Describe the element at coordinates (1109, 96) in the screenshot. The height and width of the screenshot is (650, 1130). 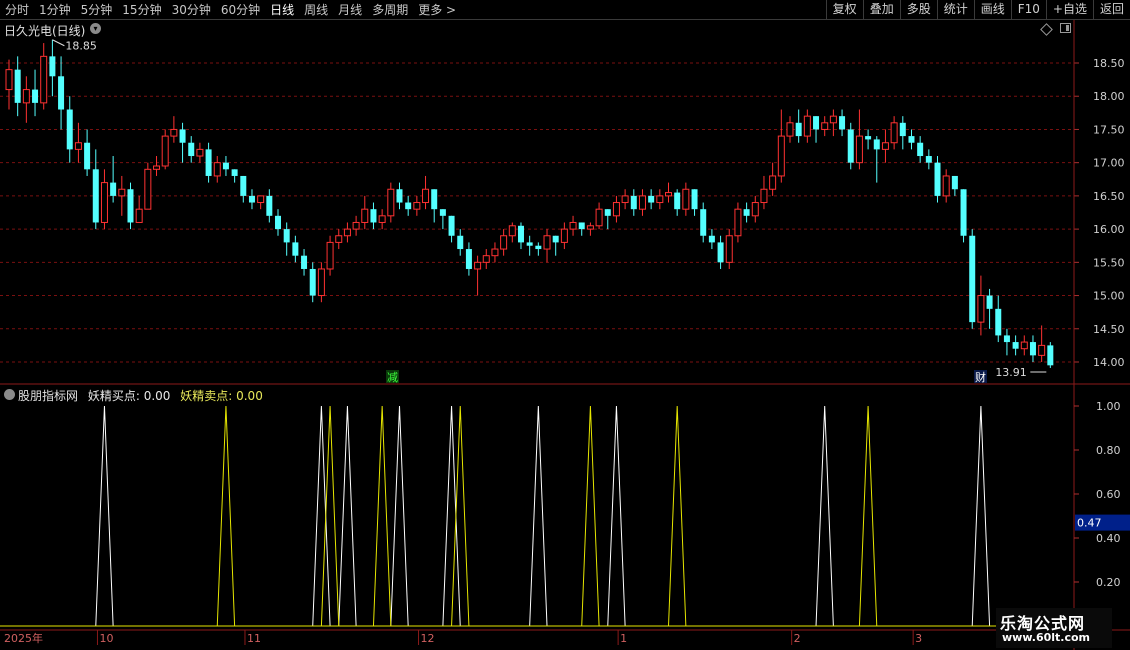
I see `price-tick-label: 18.00` at that location.